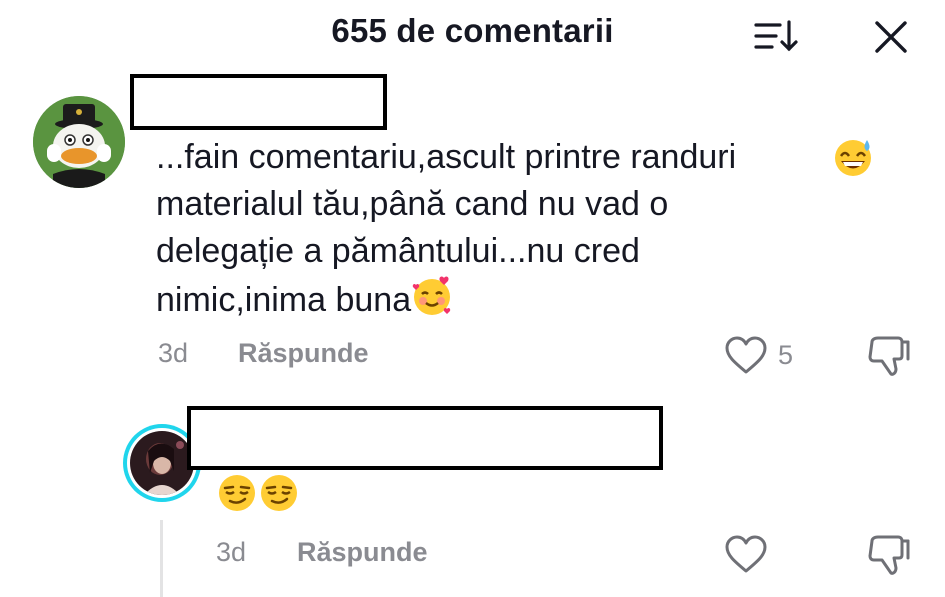  What do you see at coordinates (161, 558) in the screenshot?
I see `thread-line` at bounding box center [161, 558].